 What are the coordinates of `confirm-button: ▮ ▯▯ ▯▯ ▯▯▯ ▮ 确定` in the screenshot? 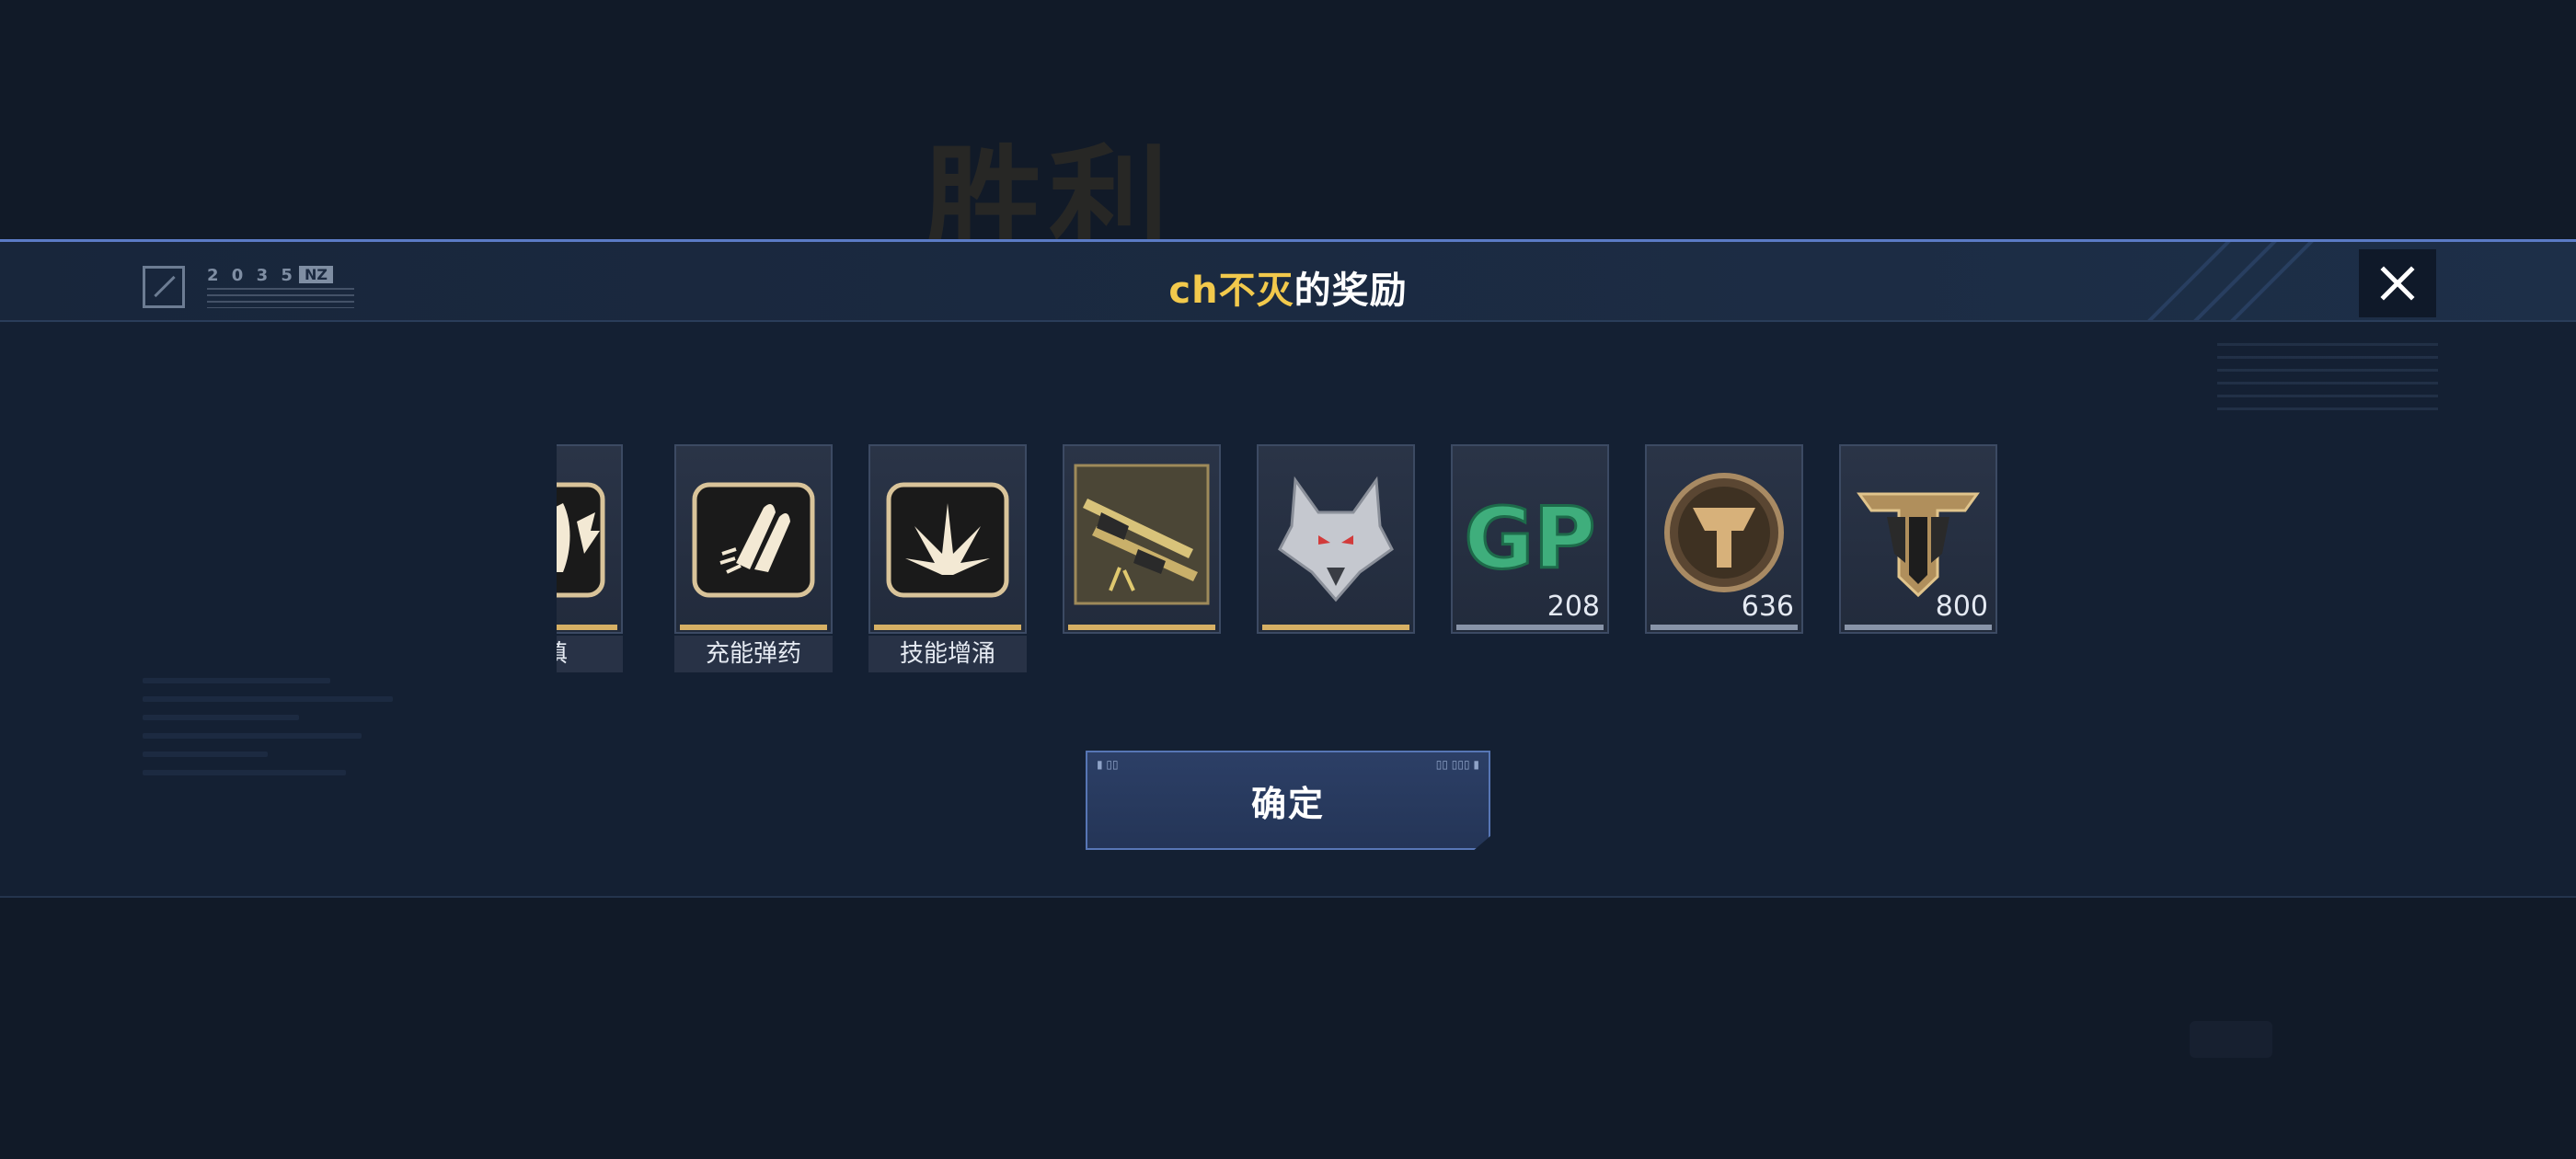 It's located at (1288, 800).